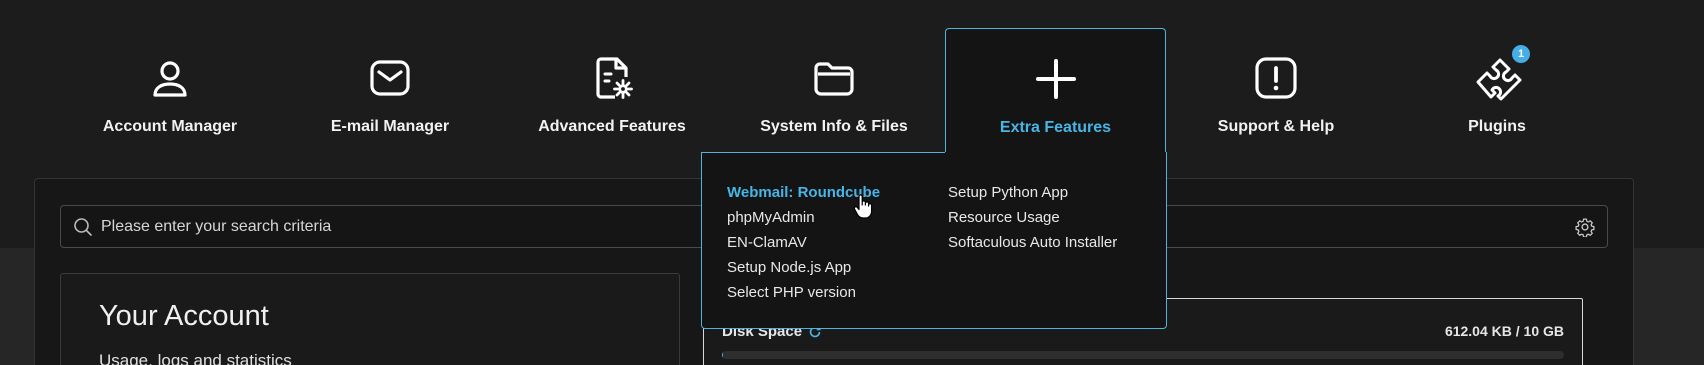 Image resolution: width=1704 pixels, height=365 pixels. I want to click on user-icon, so click(170, 78).